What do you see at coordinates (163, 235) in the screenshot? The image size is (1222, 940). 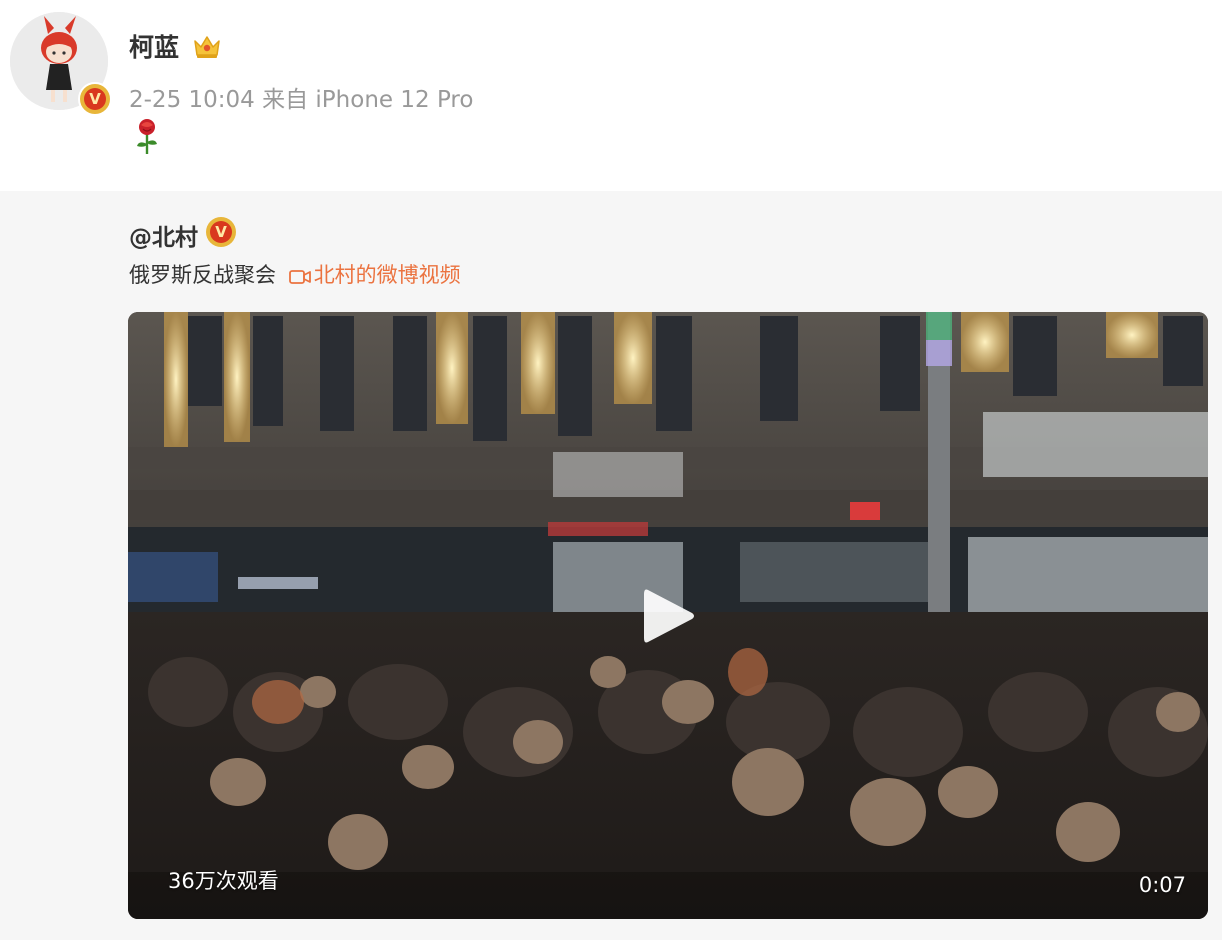 I see `original-author-name: @北村` at bounding box center [163, 235].